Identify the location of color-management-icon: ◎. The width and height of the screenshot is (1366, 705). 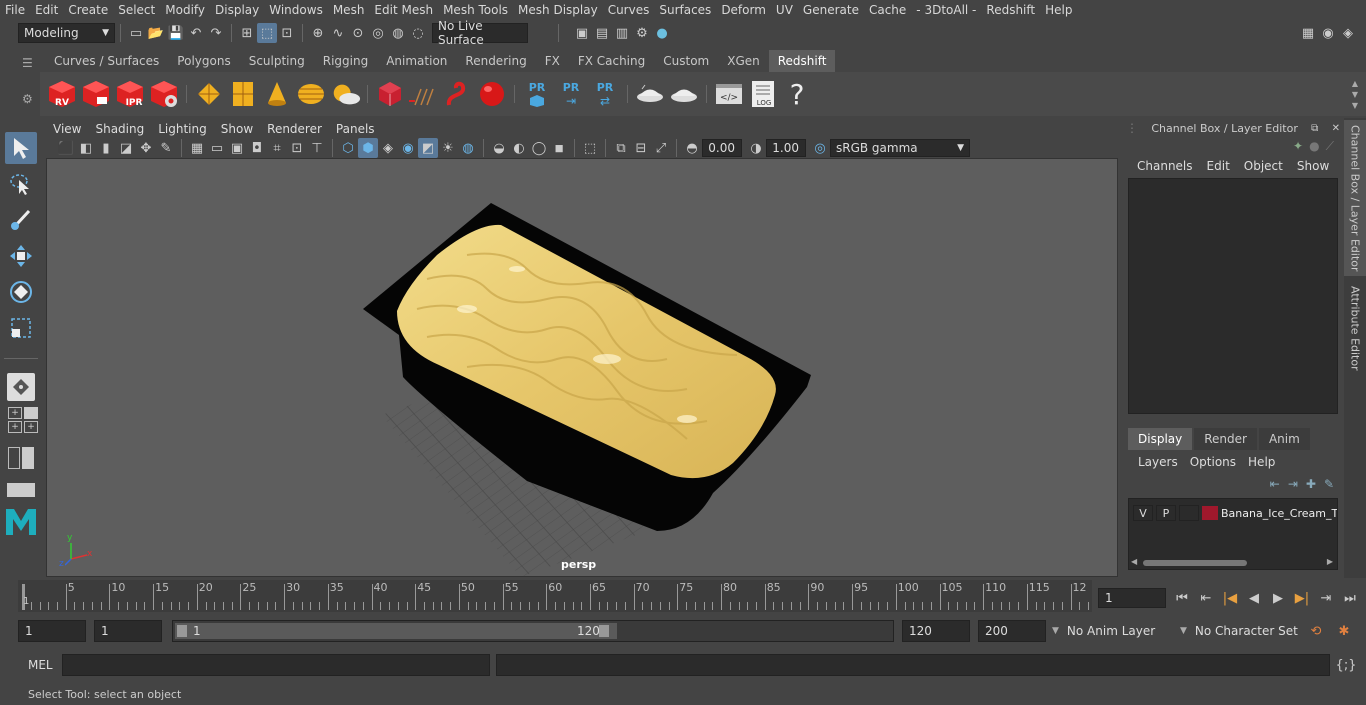
(820, 148).